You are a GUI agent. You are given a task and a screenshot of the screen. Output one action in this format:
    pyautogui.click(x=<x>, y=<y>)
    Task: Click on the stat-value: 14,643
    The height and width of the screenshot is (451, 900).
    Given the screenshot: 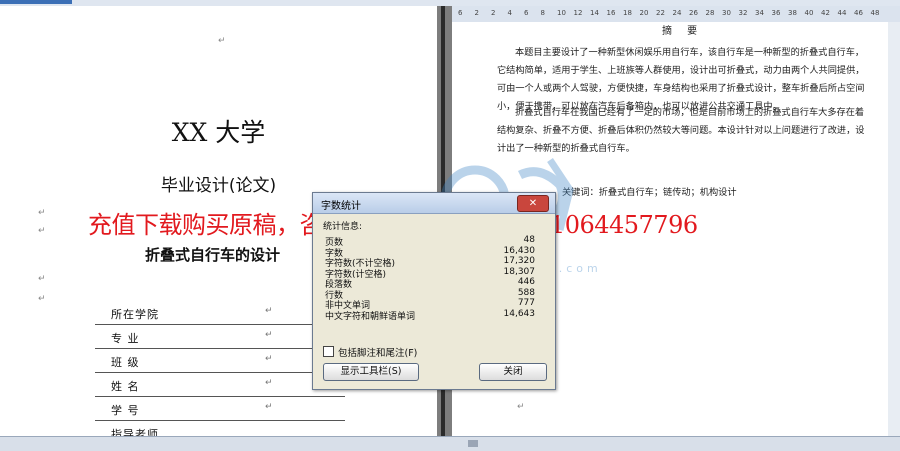 What is the action you would take?
    pyautogui.click(x=519, y=313)
    